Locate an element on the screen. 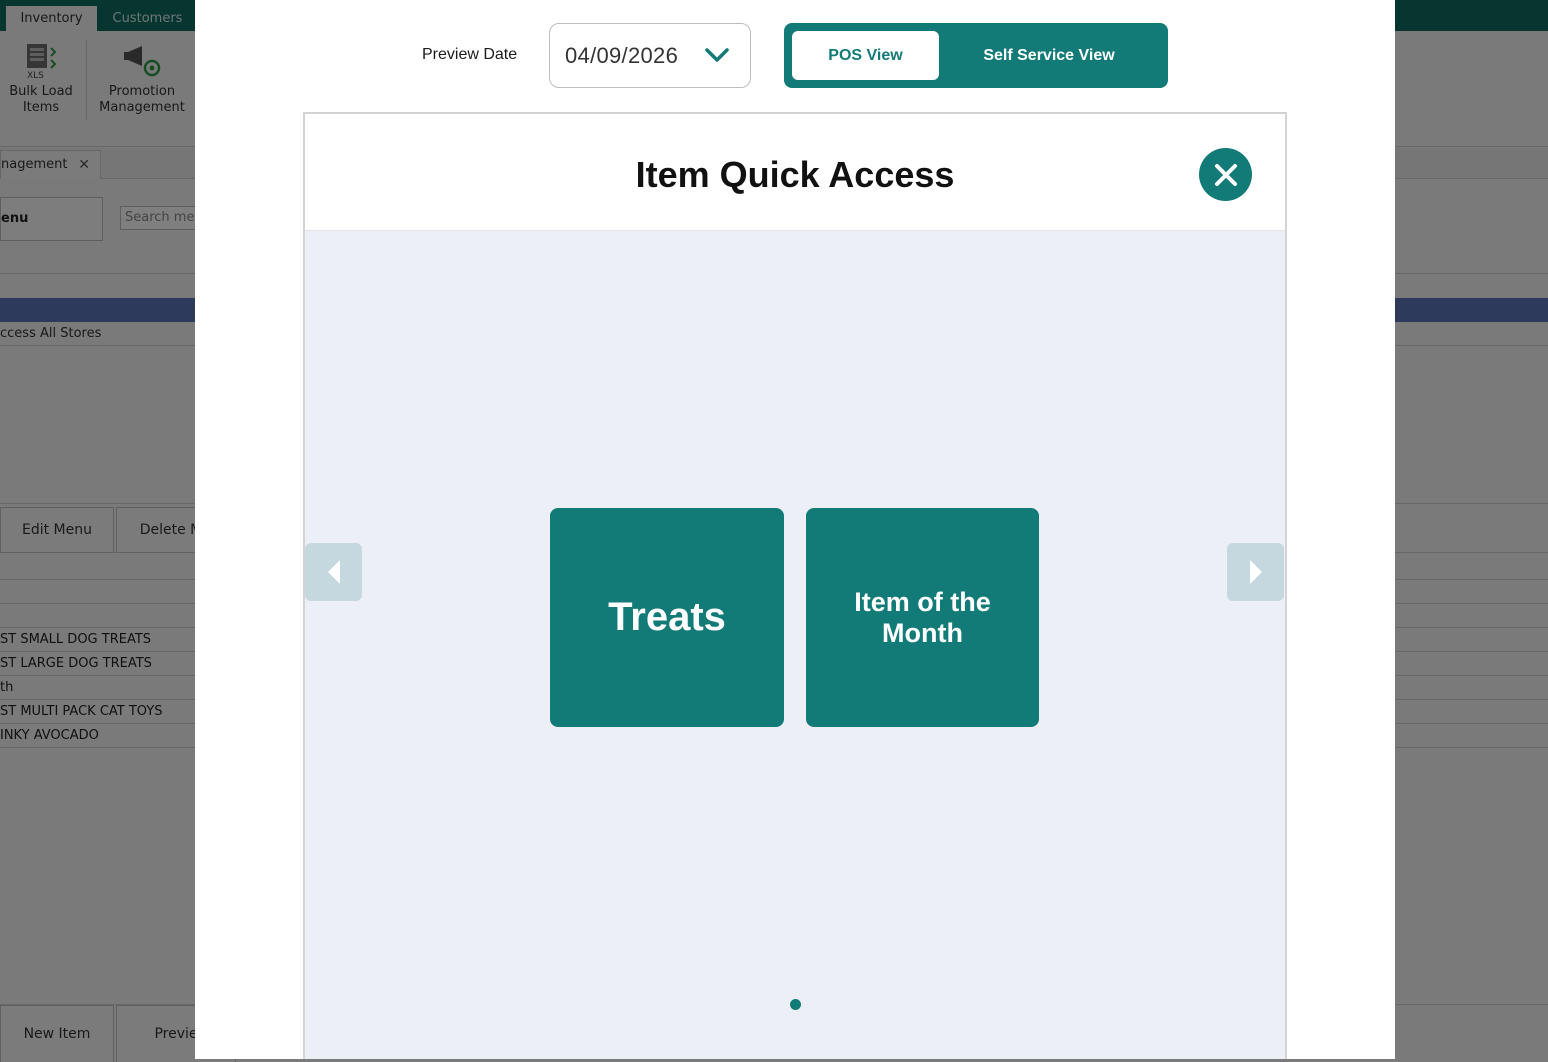 This screenshot has height=1062, width=1548. close-button is located at coordinates (1225, 174).